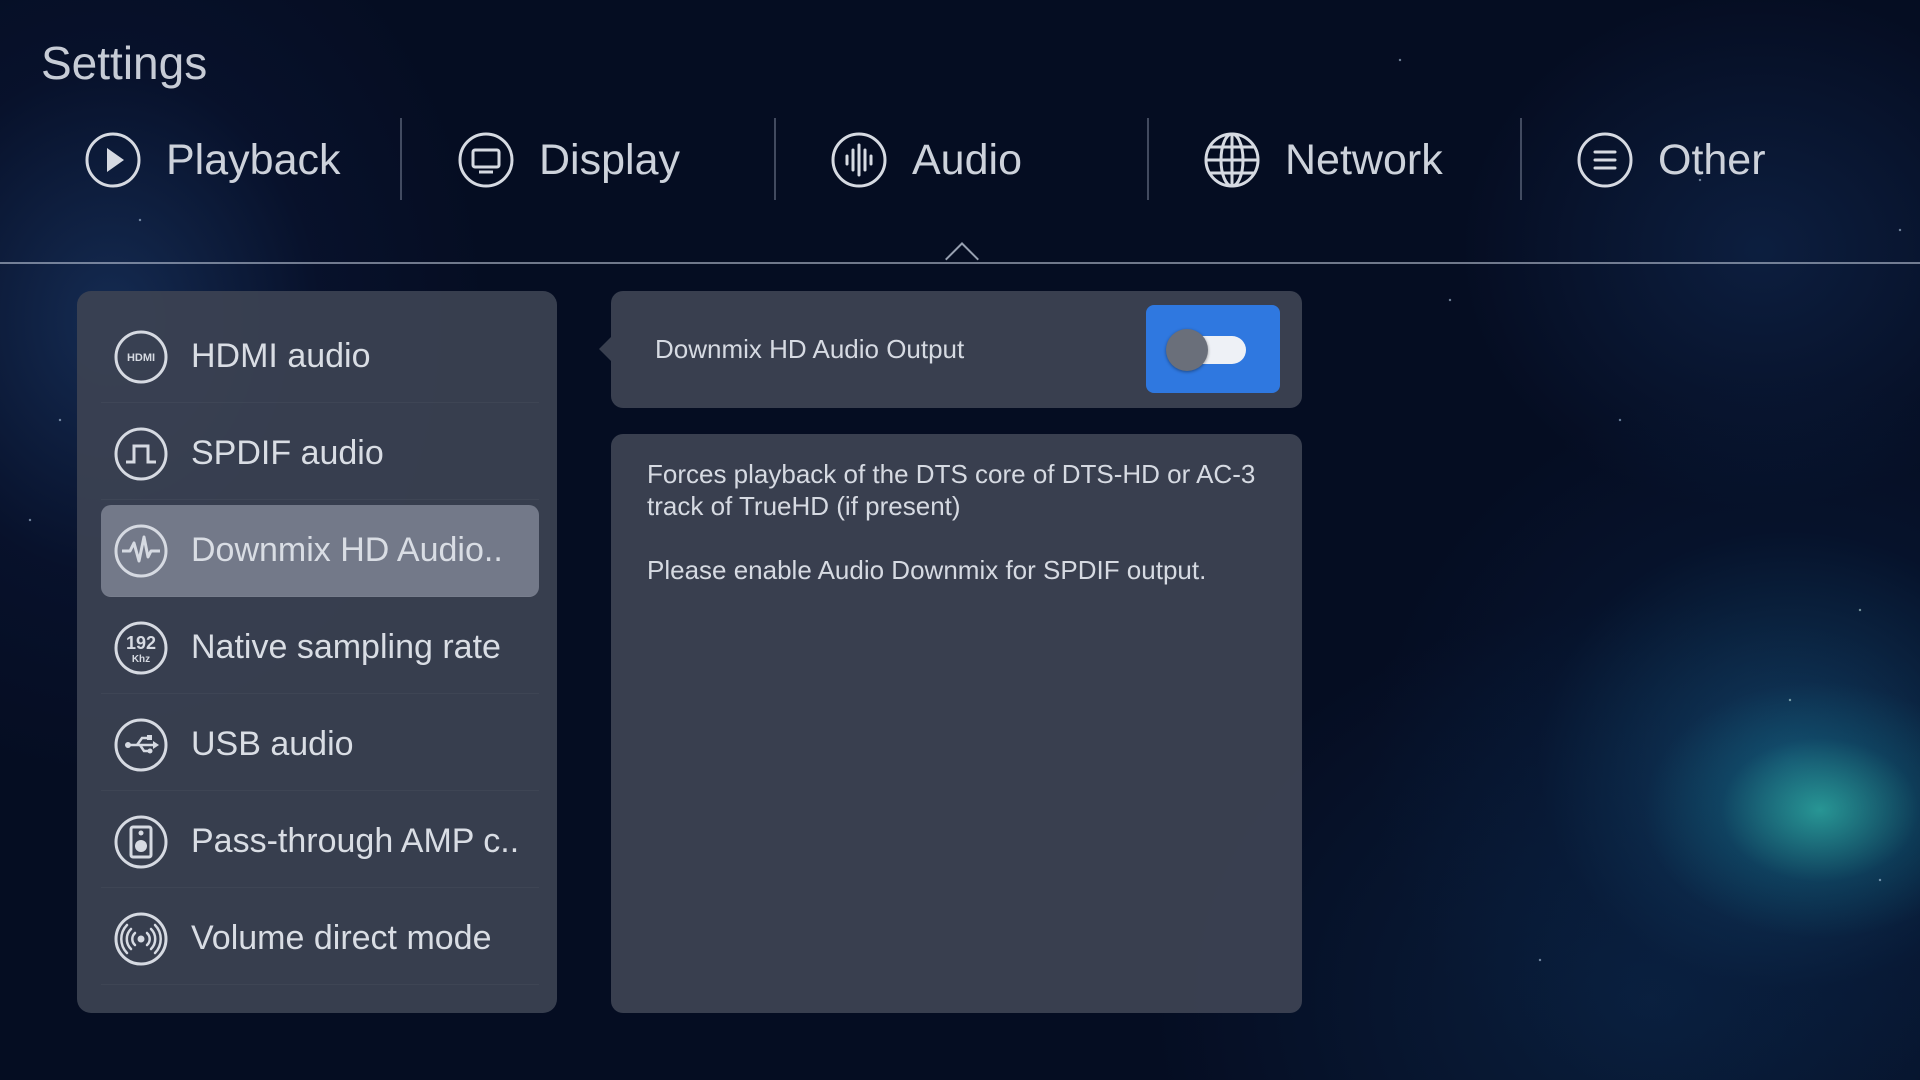 This screenshot has height=1080, width=1920. Describe the element at coordinates (141, 939) in the screenshot. I see `broadcast-icon` at that location.